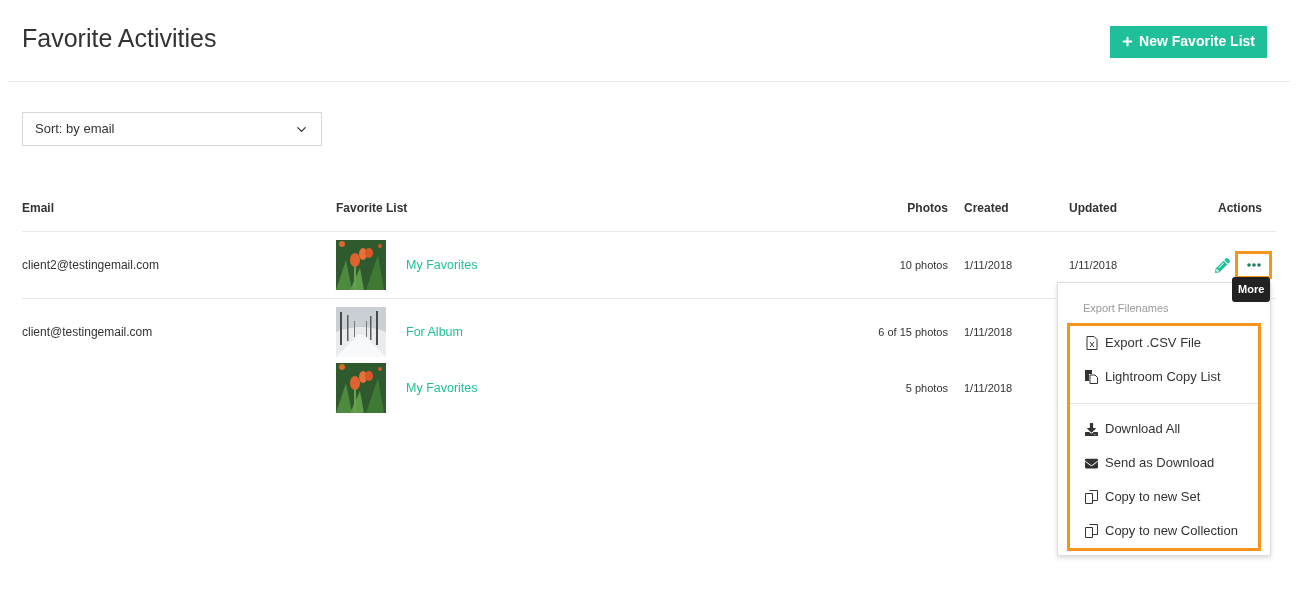 The height and width of the screenshot is (596, 1298). I want to click on sort-dropdown: Sort: by email, so click(172, 129).